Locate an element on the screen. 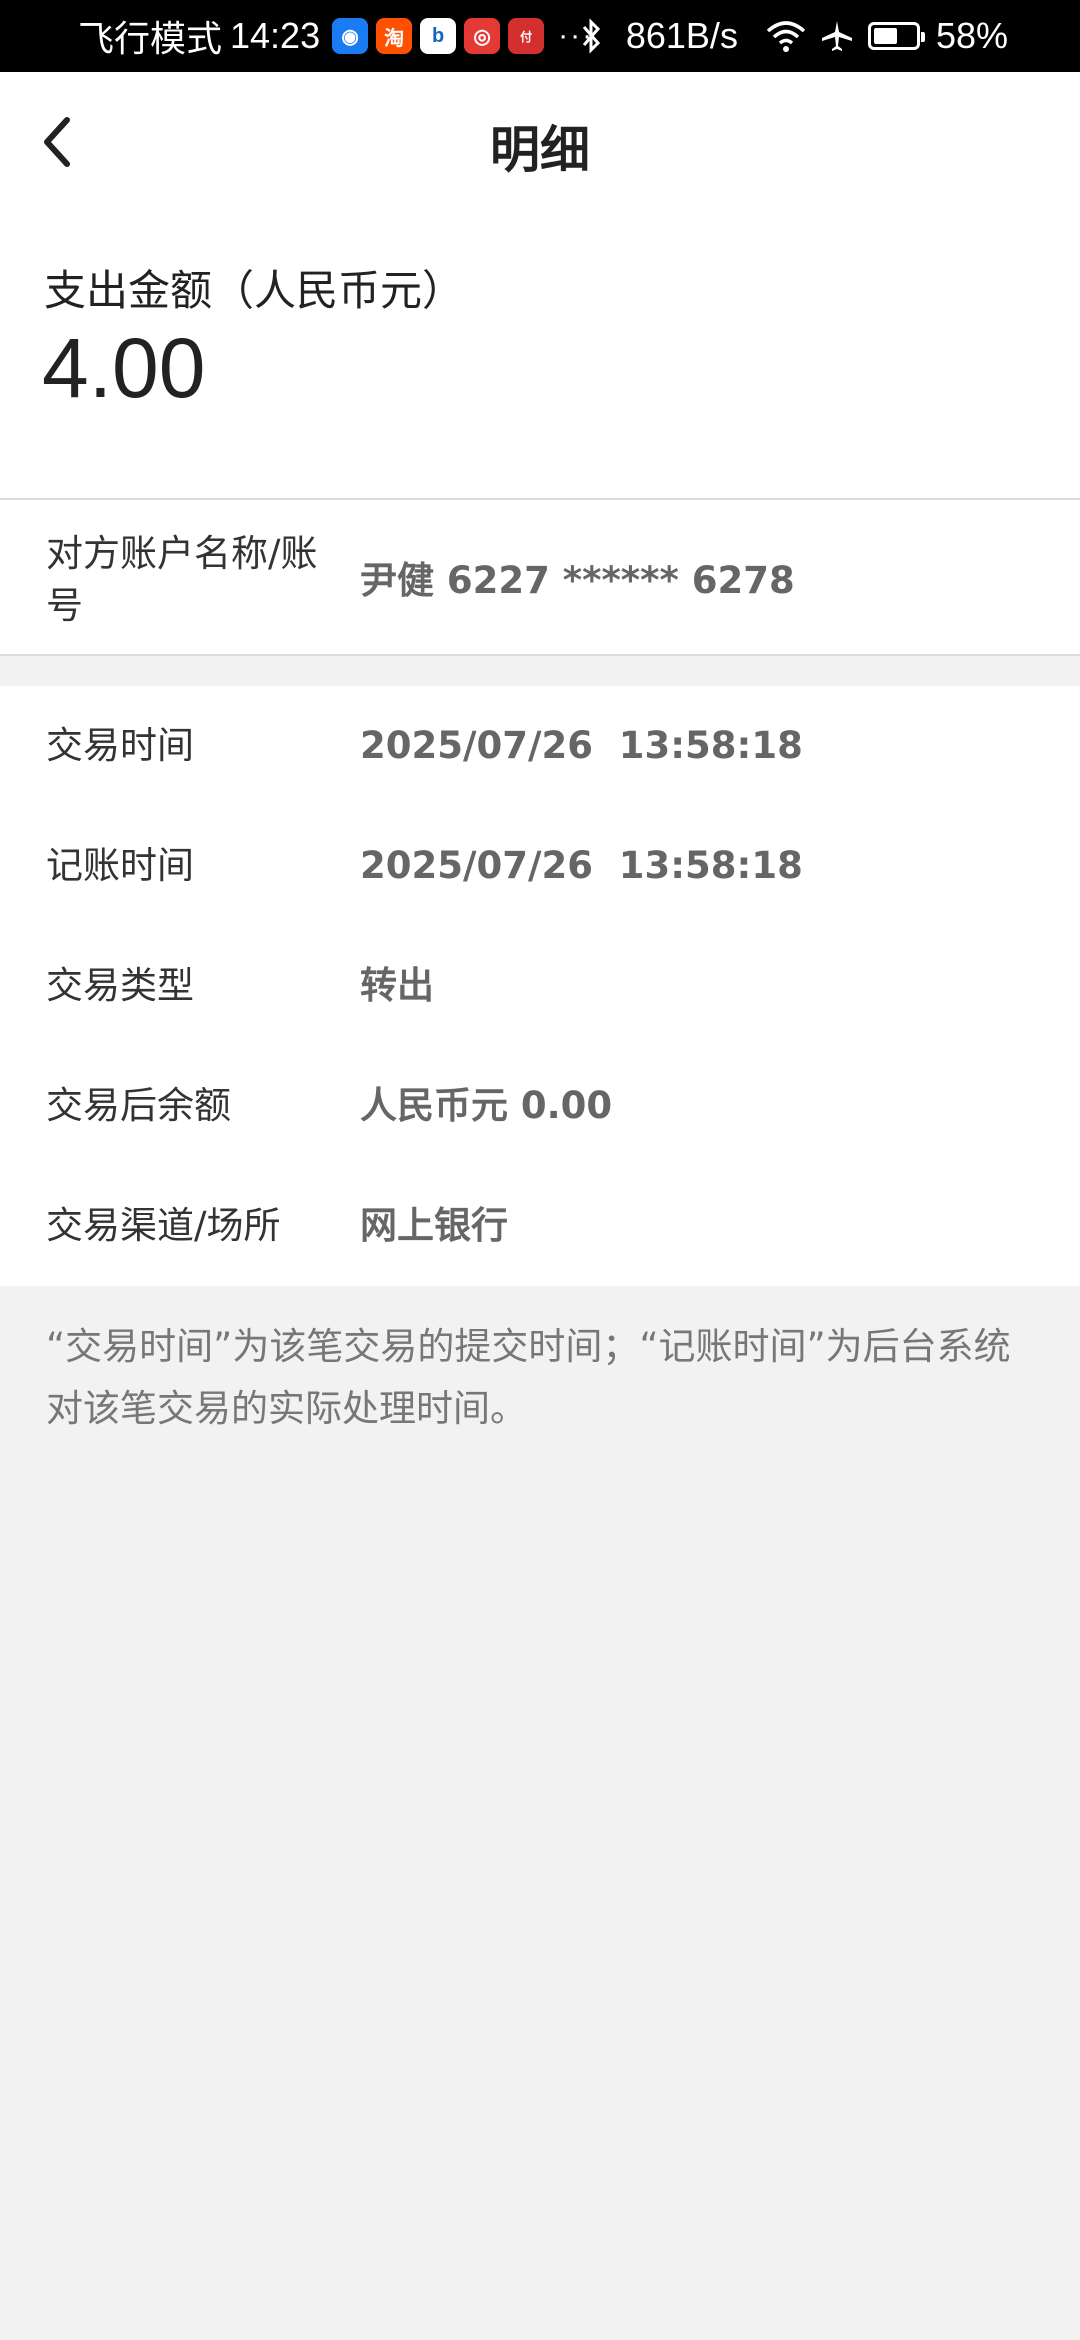  status-left: 飞行模式 14:23 ◉ 淘 b ◎ 付 ··· is located at coordinates (336, 36).